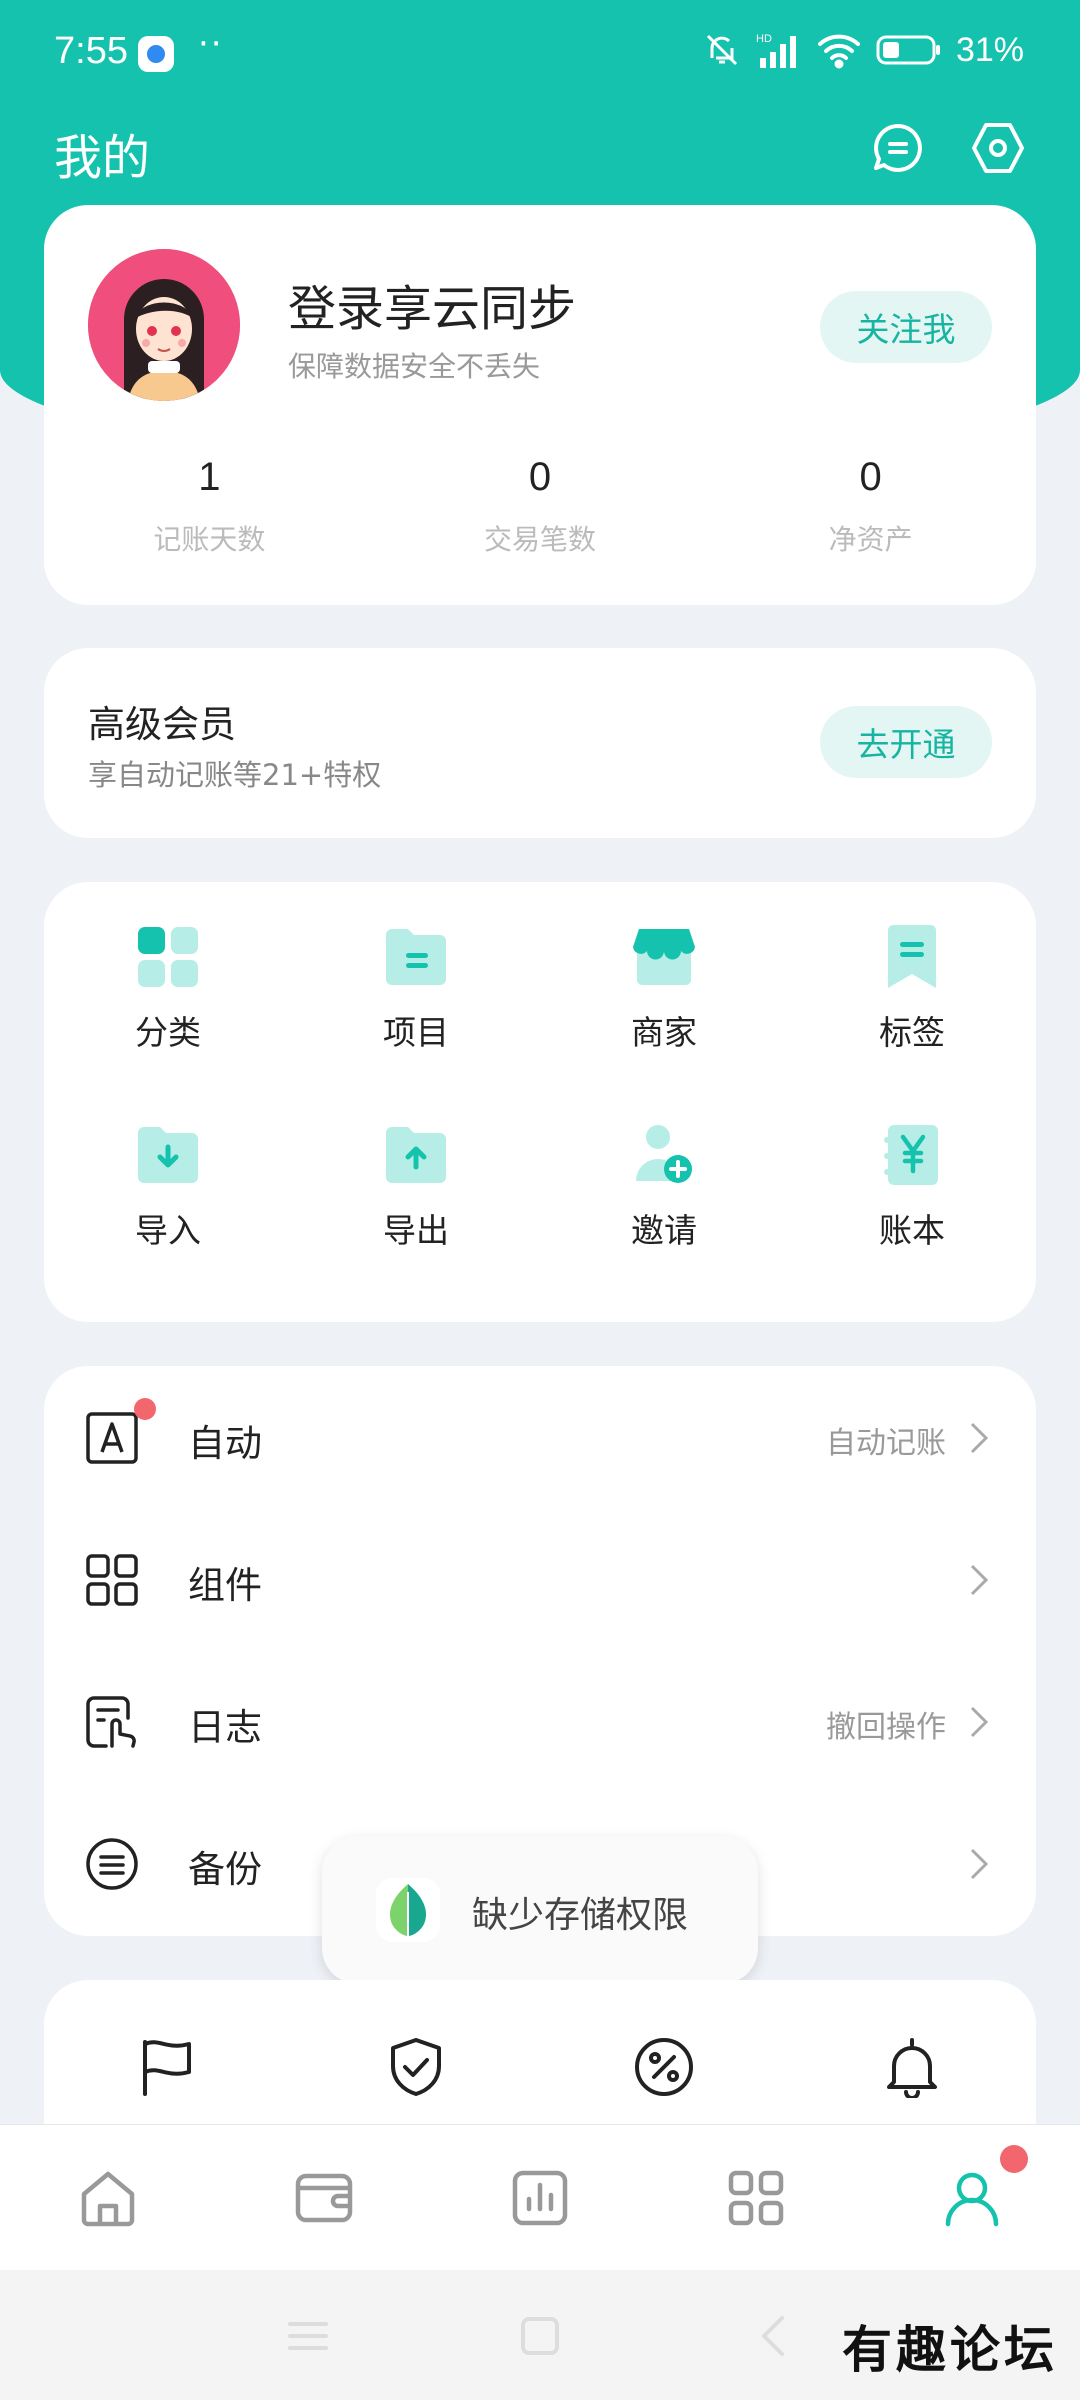 The height and width of the screenshot is (2400, 1080). I want to click on toast-text: 缺少存储权限, so click(580, 1915).